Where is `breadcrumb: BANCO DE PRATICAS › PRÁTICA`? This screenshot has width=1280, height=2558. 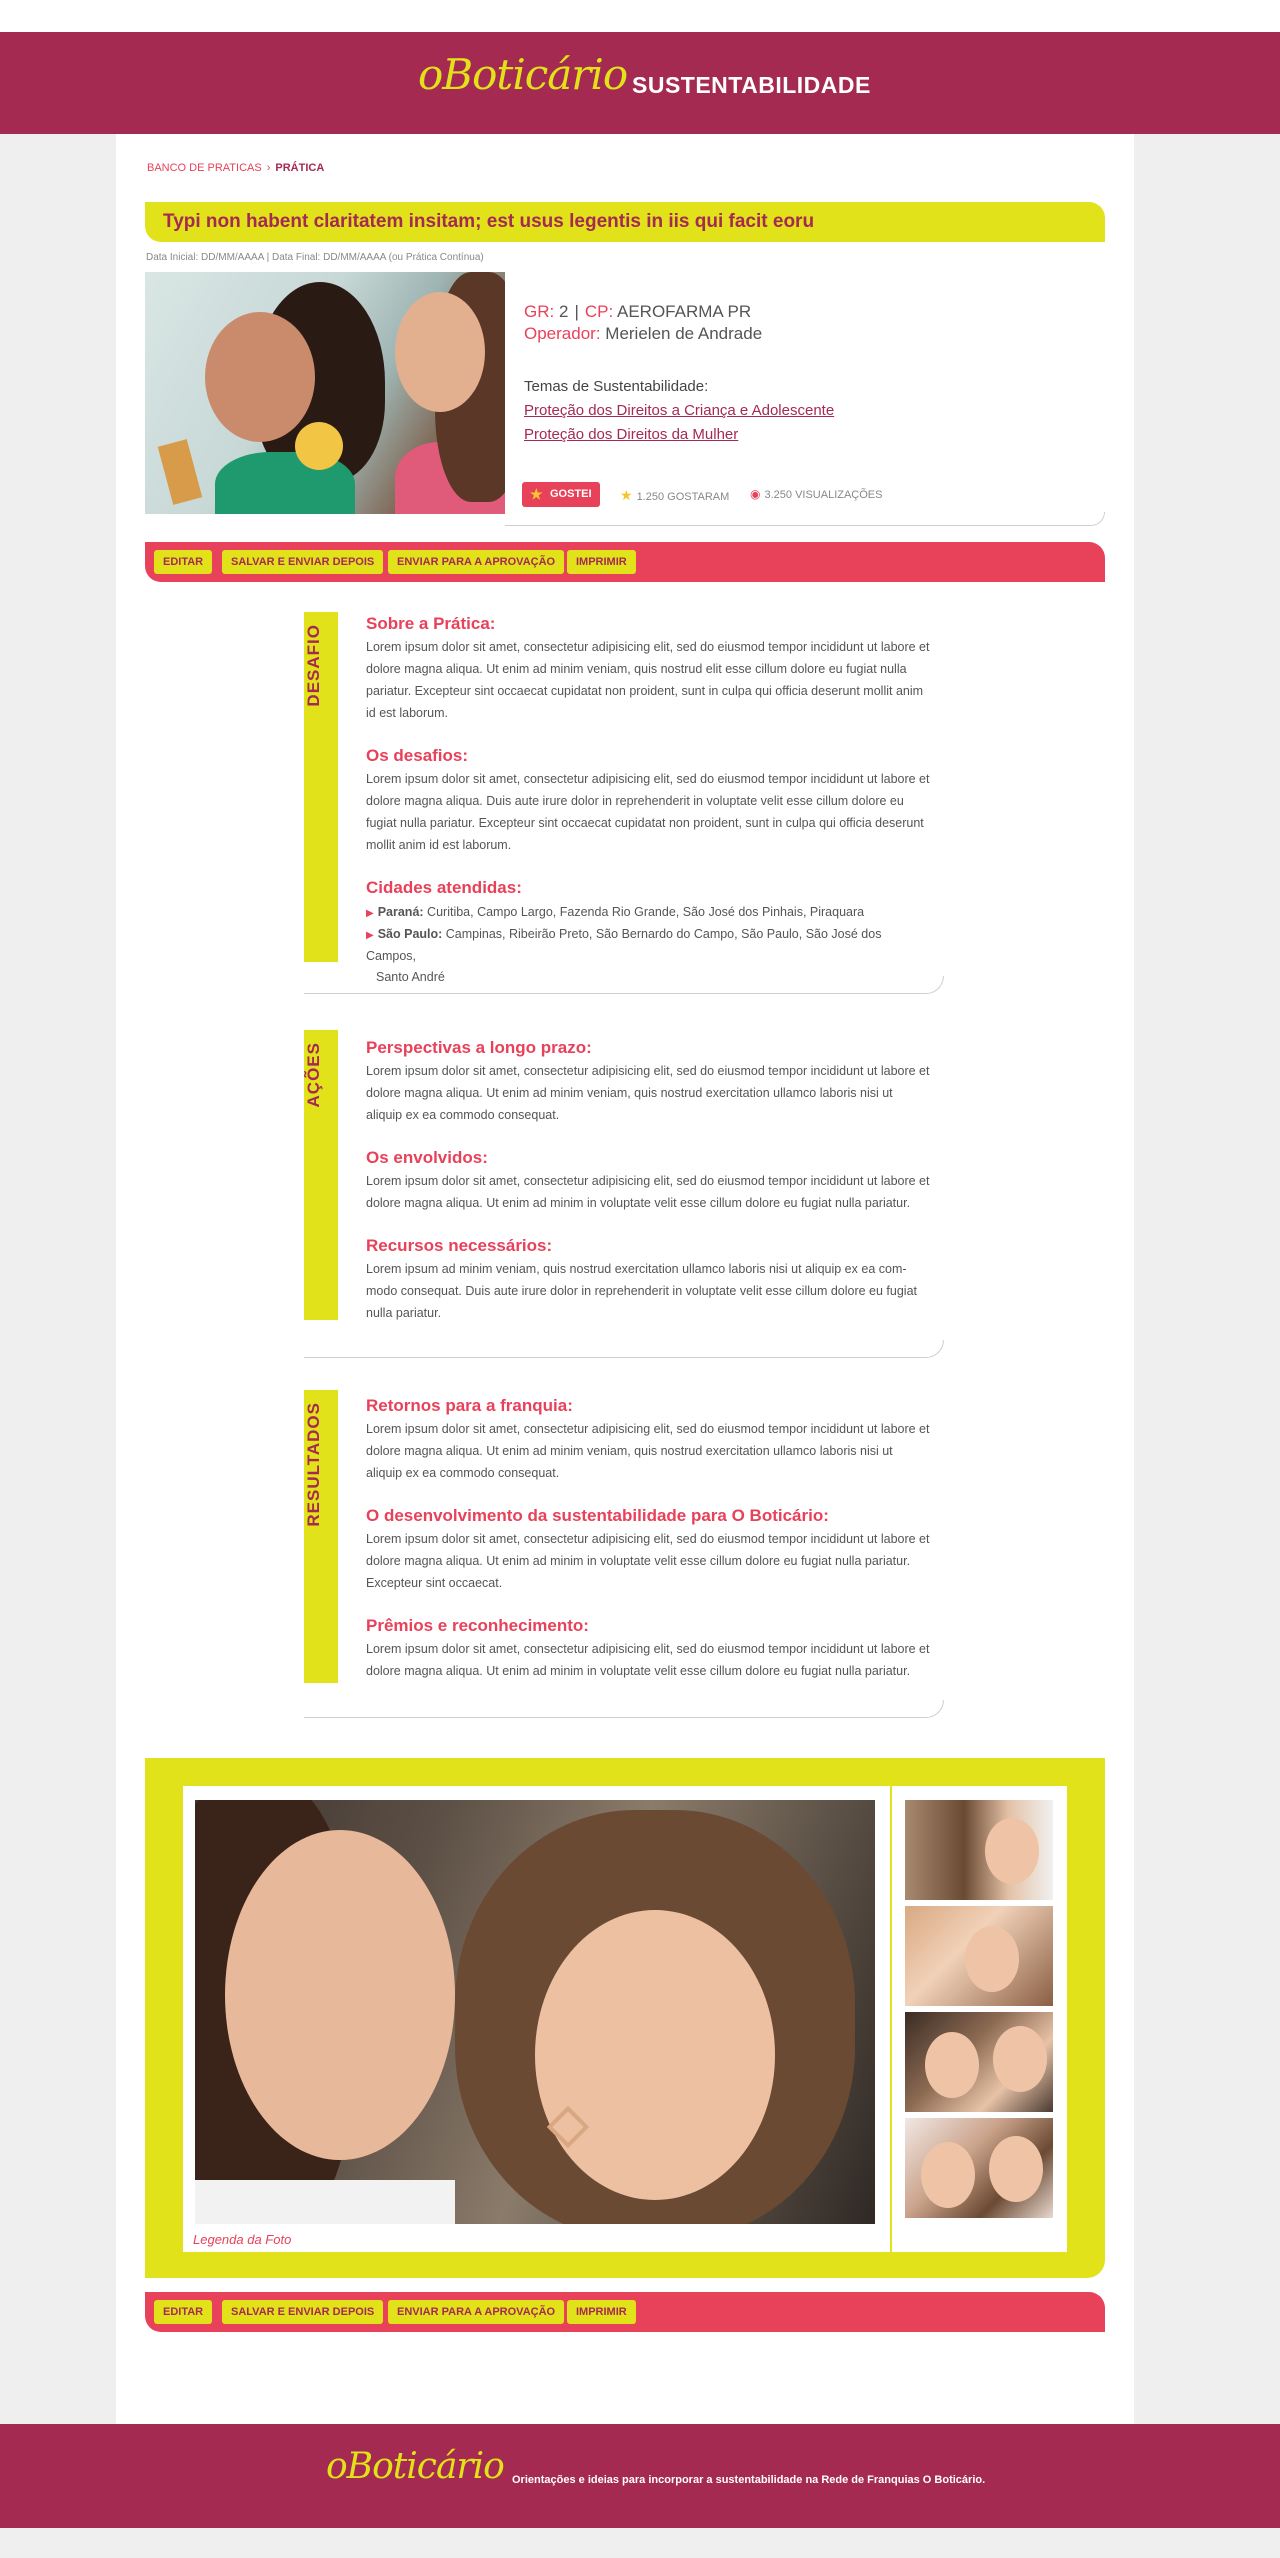
breadcrumb: BANCO DE PRATICAS › PRÁTICA is located at coordinates (235, 168).